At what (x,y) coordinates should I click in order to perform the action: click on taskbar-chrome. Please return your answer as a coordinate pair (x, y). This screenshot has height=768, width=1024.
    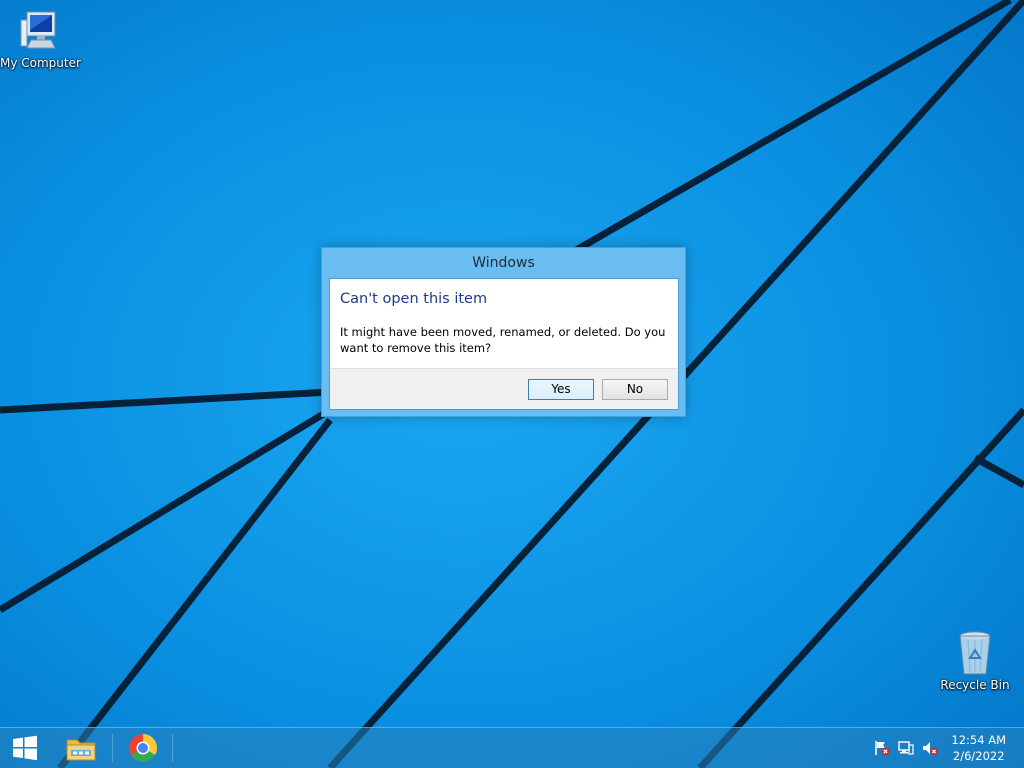
    Looking at the image, I should click on (143, 748).